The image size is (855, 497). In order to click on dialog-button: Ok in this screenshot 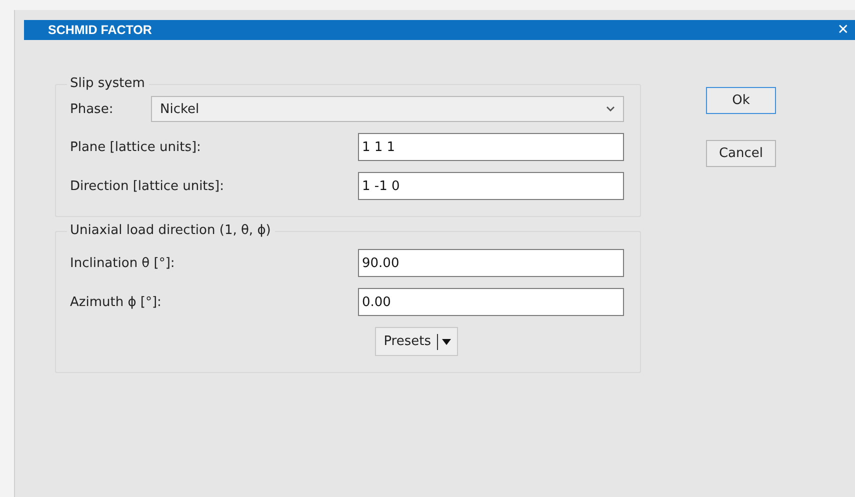, I will do `click(741, 100)`.